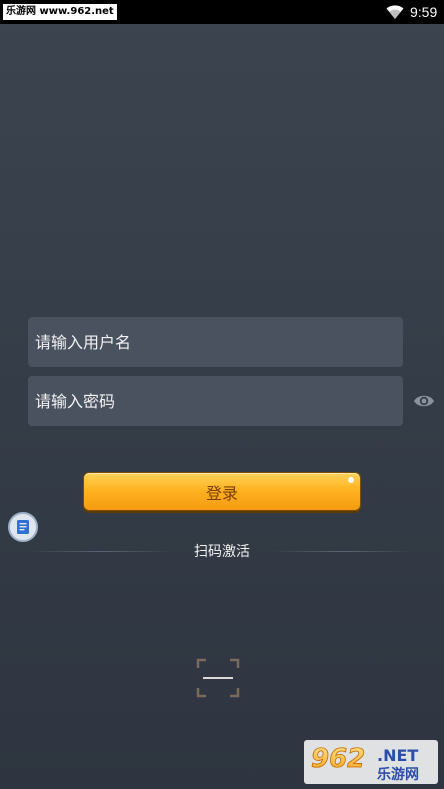  Describe the element at coordinates (424, 401) in the screenshot. I see `eye-icon` at that location.